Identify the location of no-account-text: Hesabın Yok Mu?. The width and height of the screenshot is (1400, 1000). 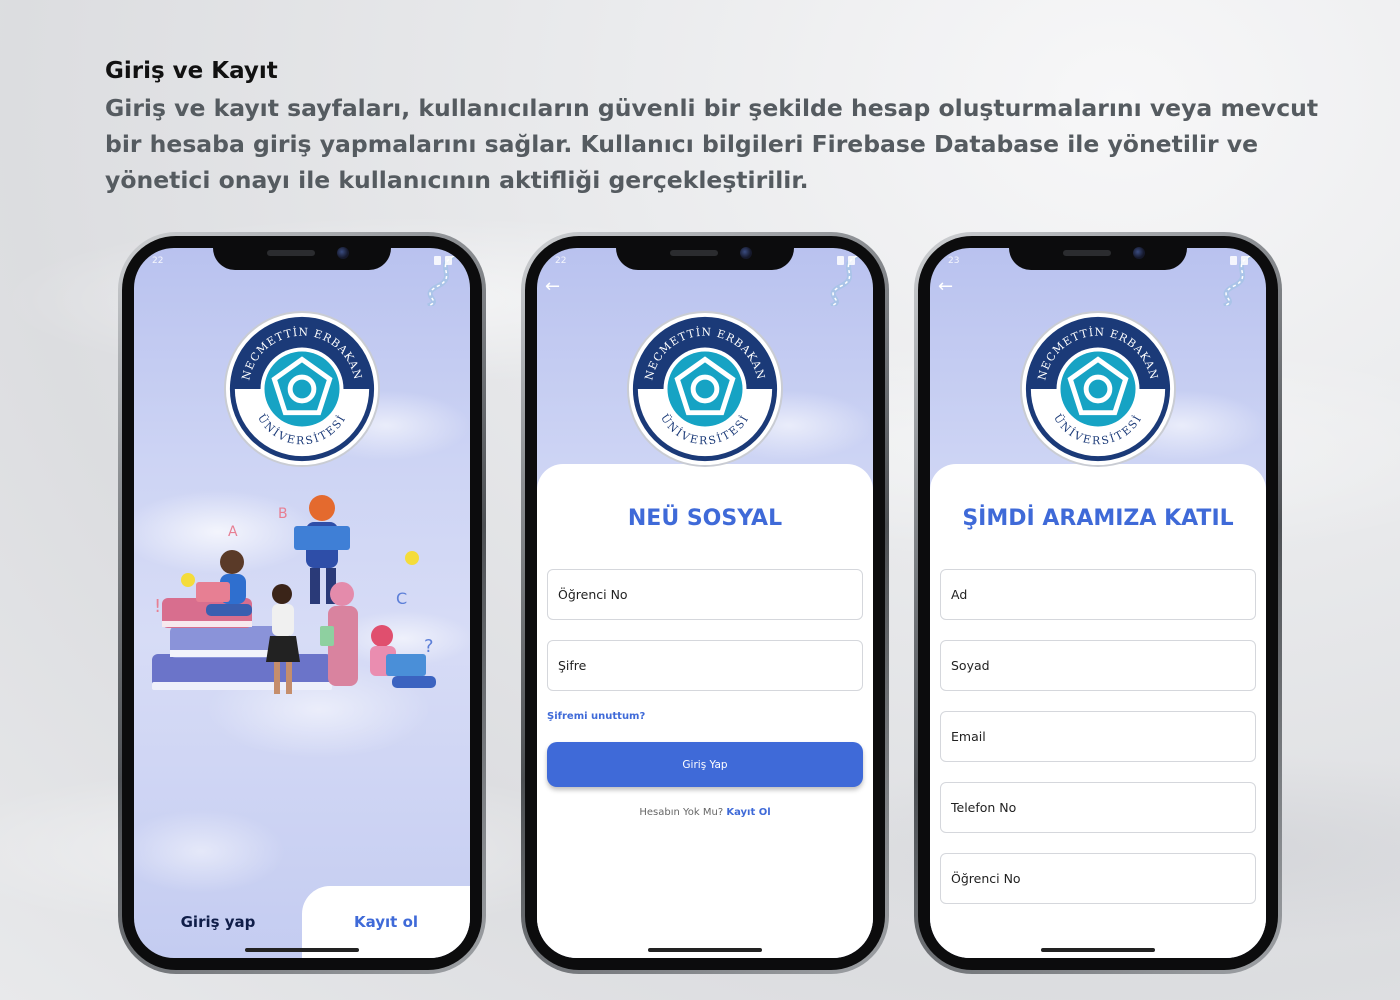
(681, 812).